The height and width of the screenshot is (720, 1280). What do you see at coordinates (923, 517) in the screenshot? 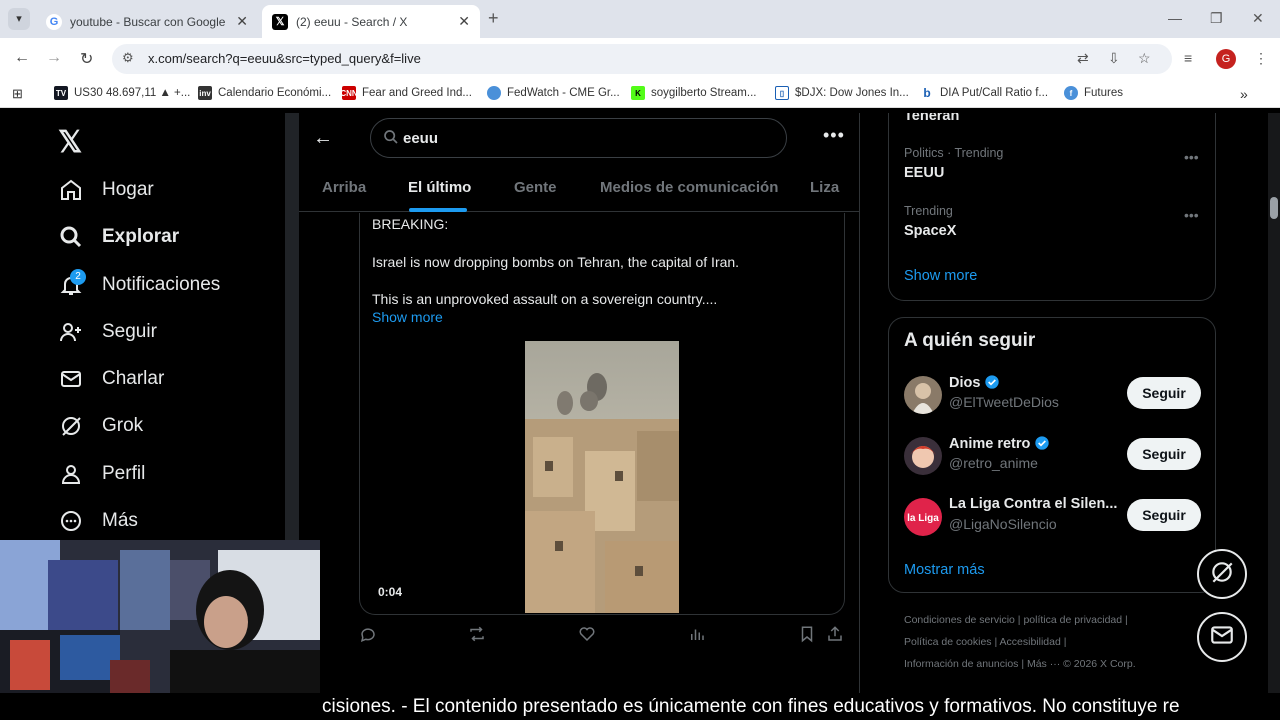
I see `avatar: la Liga` at bounding box center [923, 517].